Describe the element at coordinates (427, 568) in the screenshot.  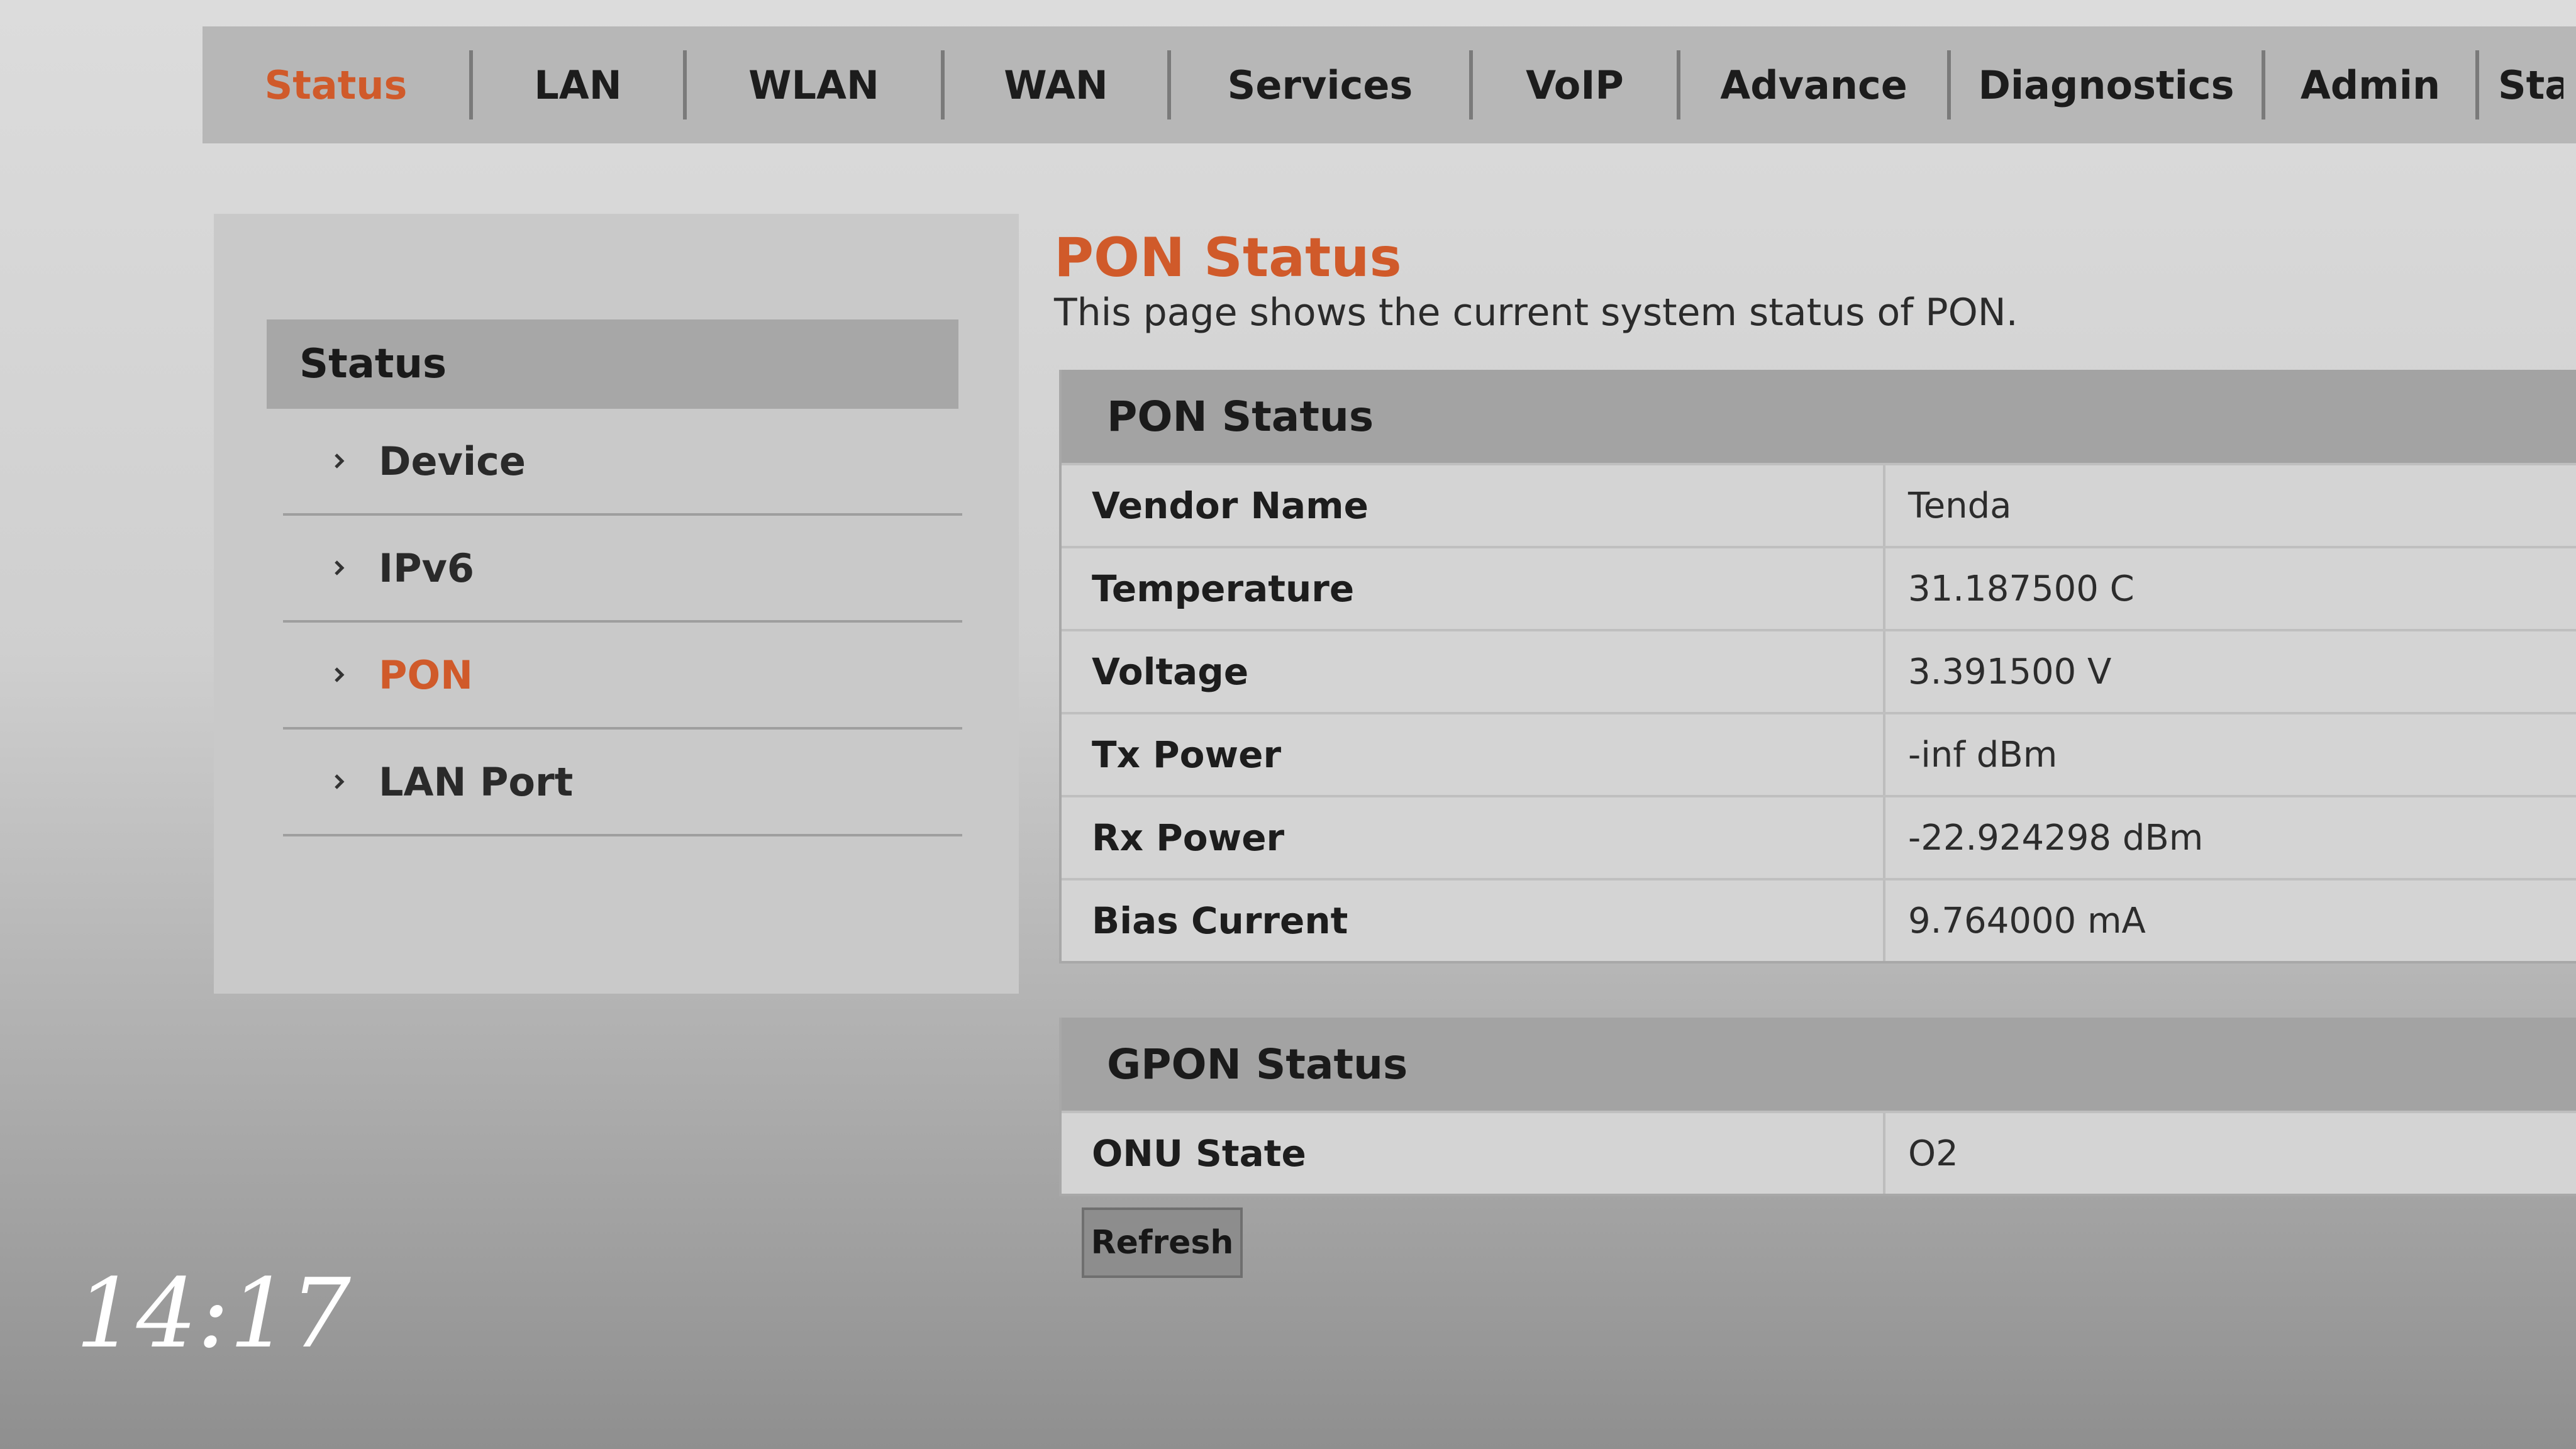
I see `sidebar-item-label: IPv6` at that location.